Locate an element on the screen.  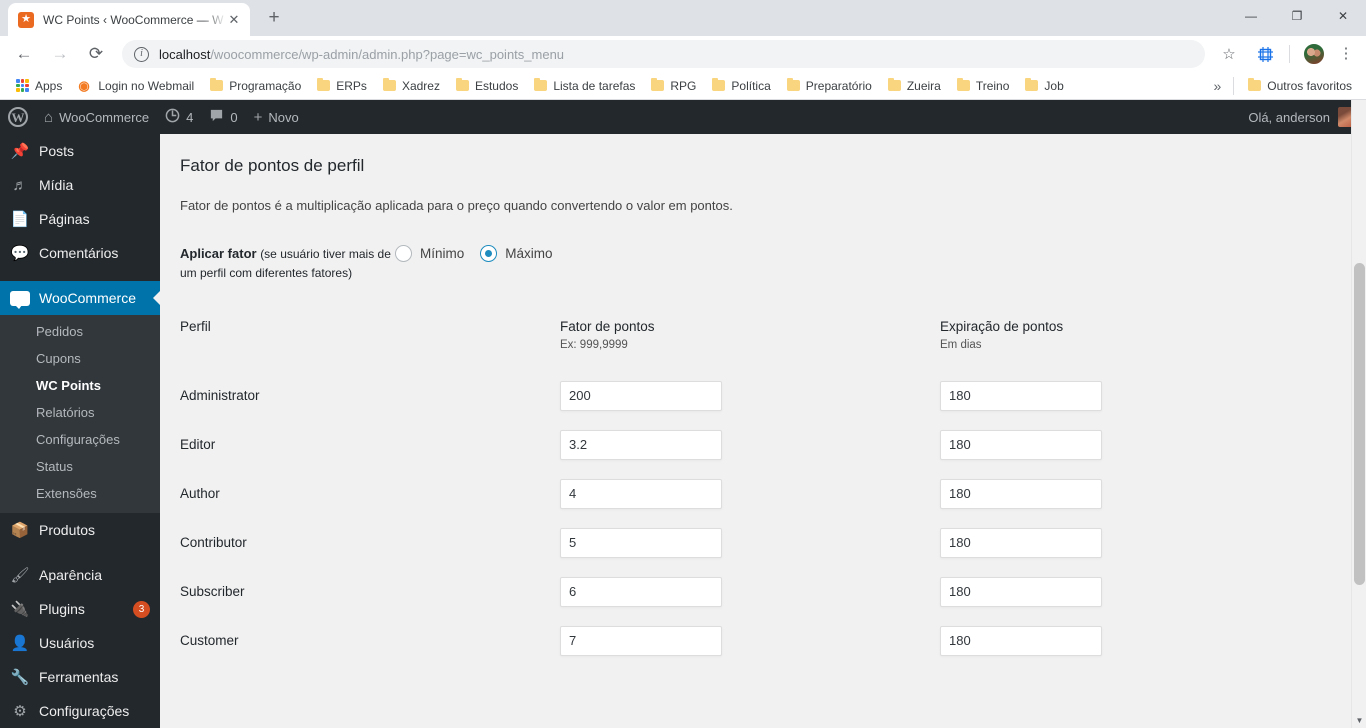
wp-logo-menu: W is located at coordinates (18, 117).